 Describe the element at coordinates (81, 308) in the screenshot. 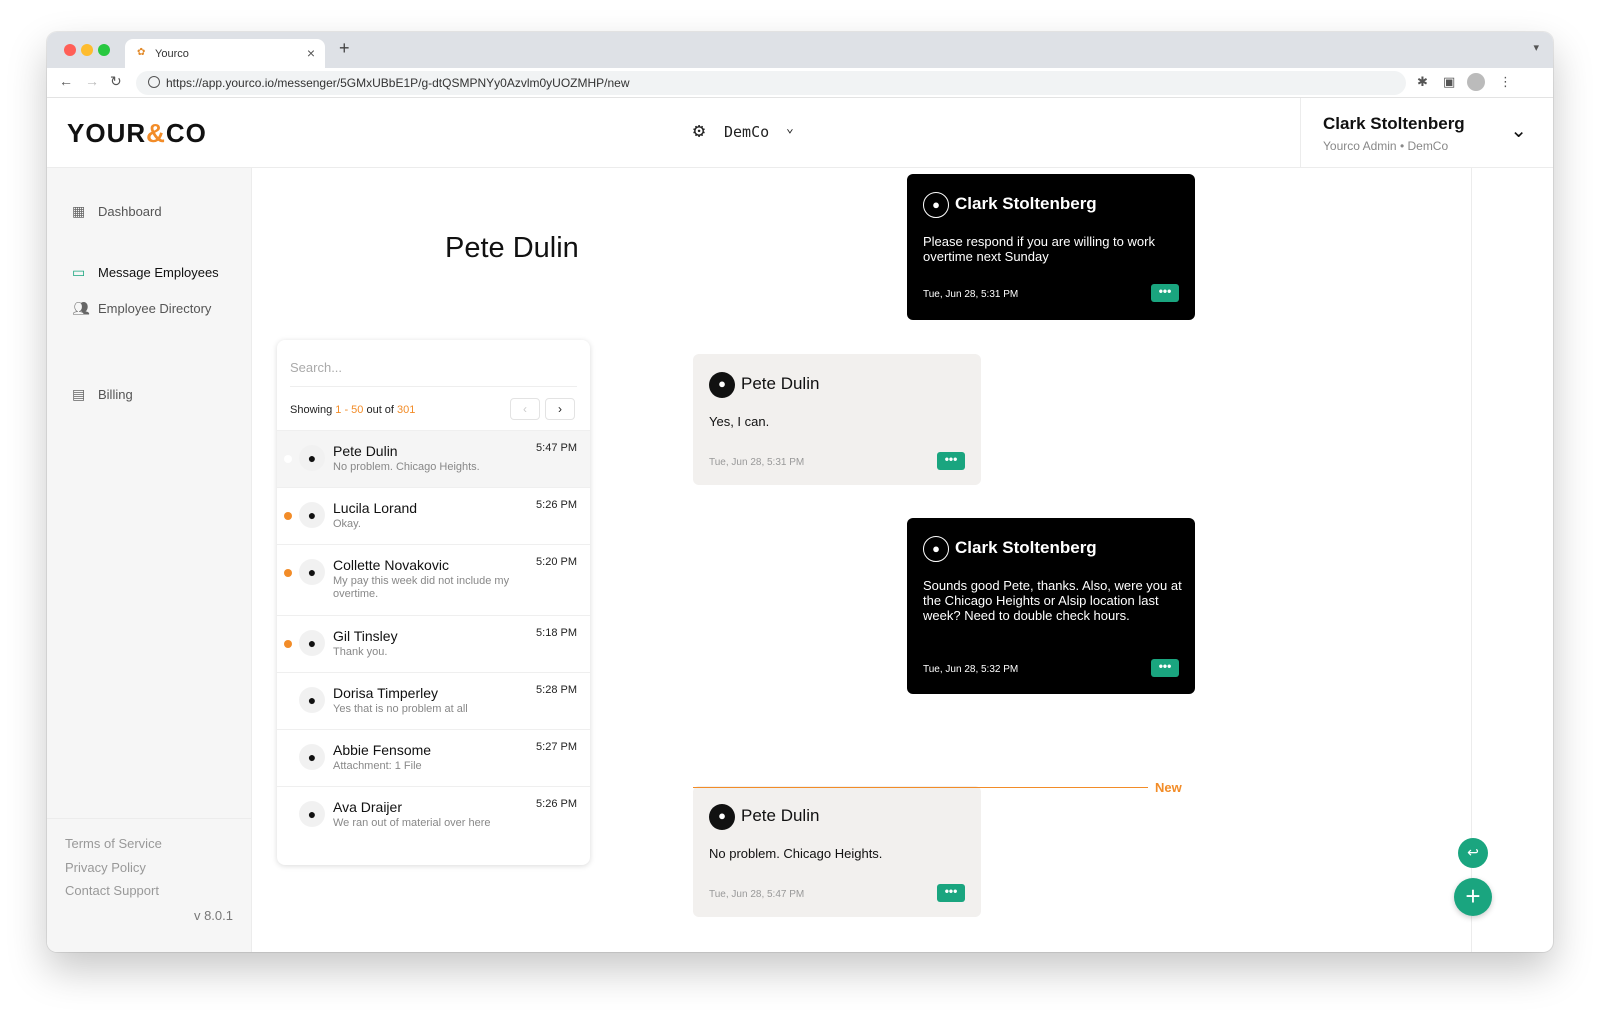

I see `people-icon: 👥︎` at that location.